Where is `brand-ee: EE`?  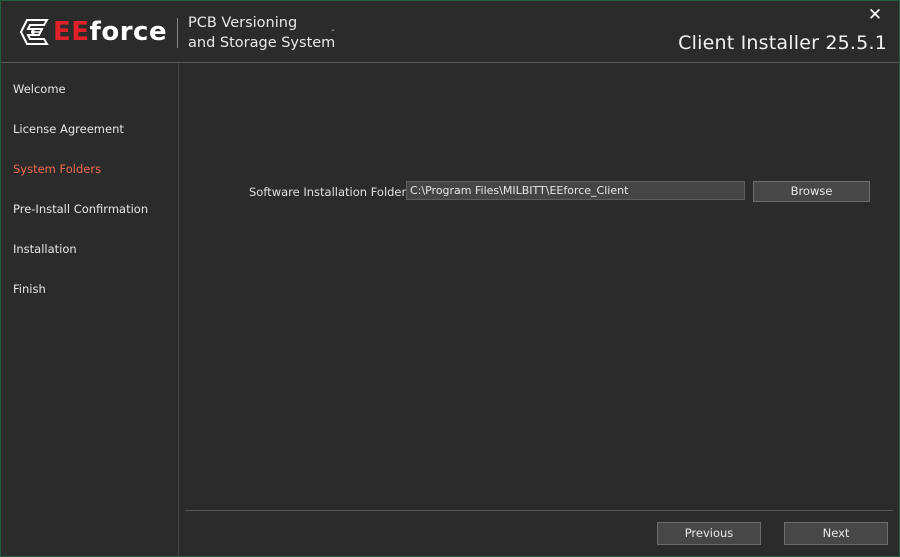 brand-ee: EE is located at coordinates (71, 32).